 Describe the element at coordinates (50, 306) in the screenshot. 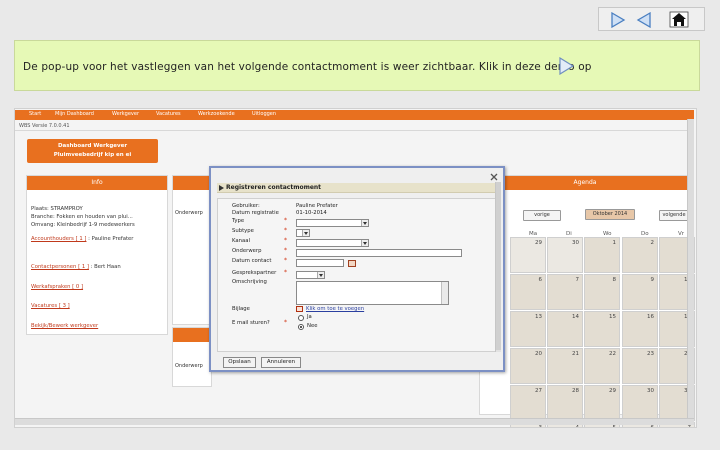

I see `vacatures-link: Vacatures [ 3 ]` at that location.